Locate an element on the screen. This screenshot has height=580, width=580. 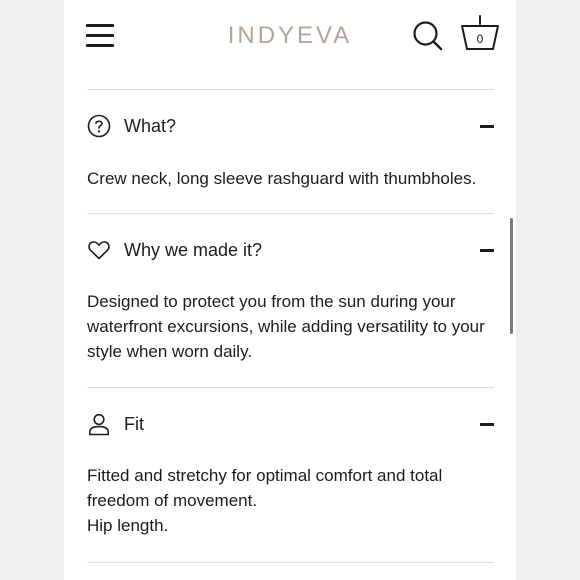
person-icon is located at coordinates (99, 424).